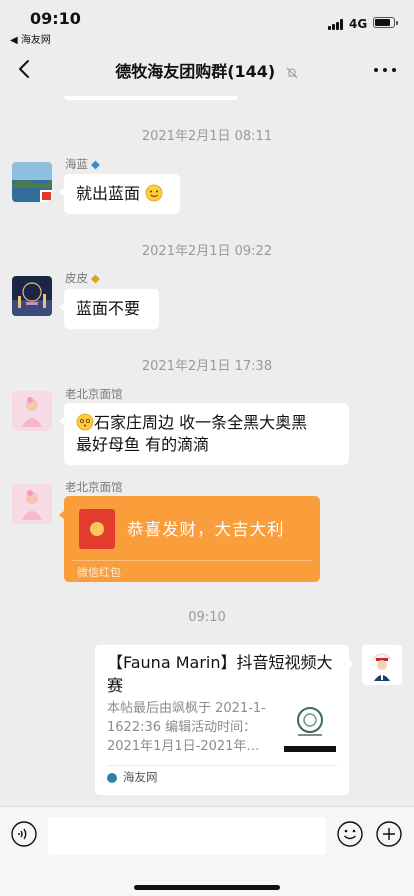  Describe the element at coordinates (85, 422) in the screenshot. I see `dazed-emoji-icon` at that location.